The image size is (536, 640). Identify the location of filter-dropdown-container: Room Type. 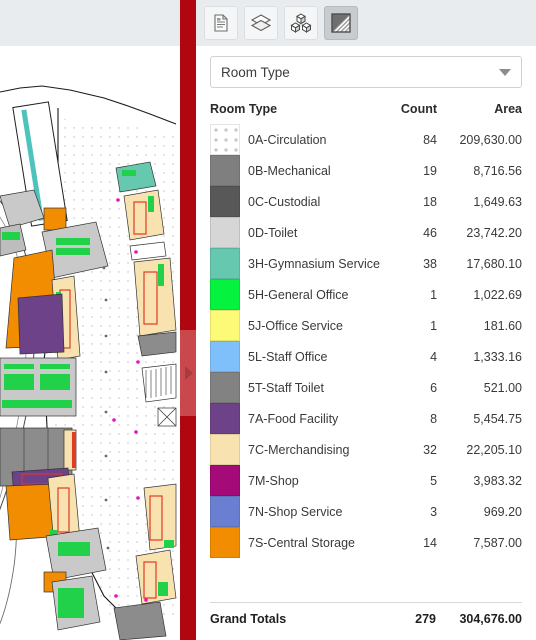
(366, 67).